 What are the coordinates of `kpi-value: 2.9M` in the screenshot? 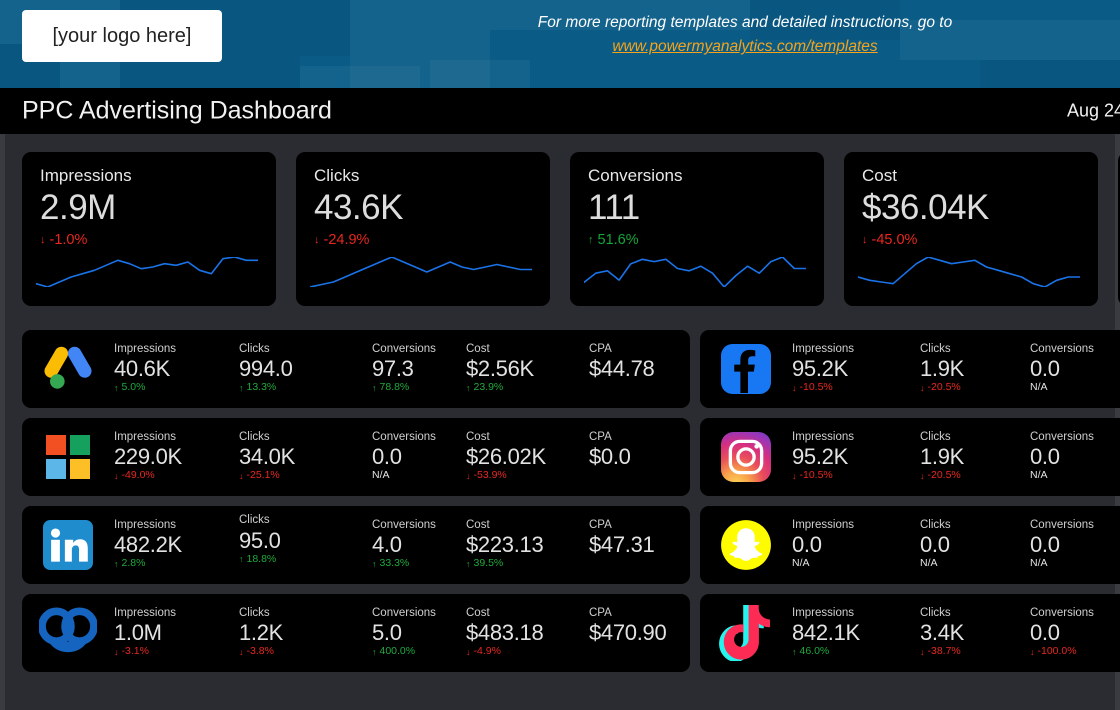 It's located at (78, 207).